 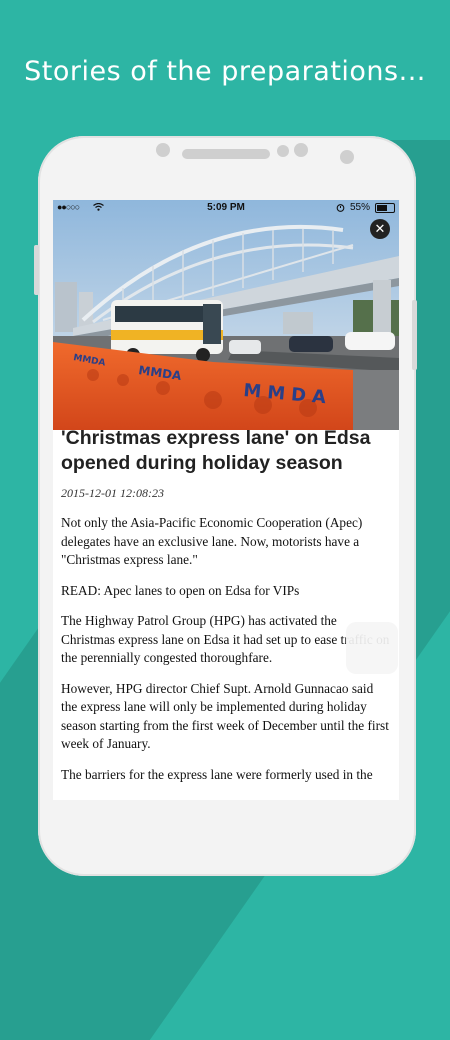 I want to click on floating-action-button, so click(x=372, y=648).